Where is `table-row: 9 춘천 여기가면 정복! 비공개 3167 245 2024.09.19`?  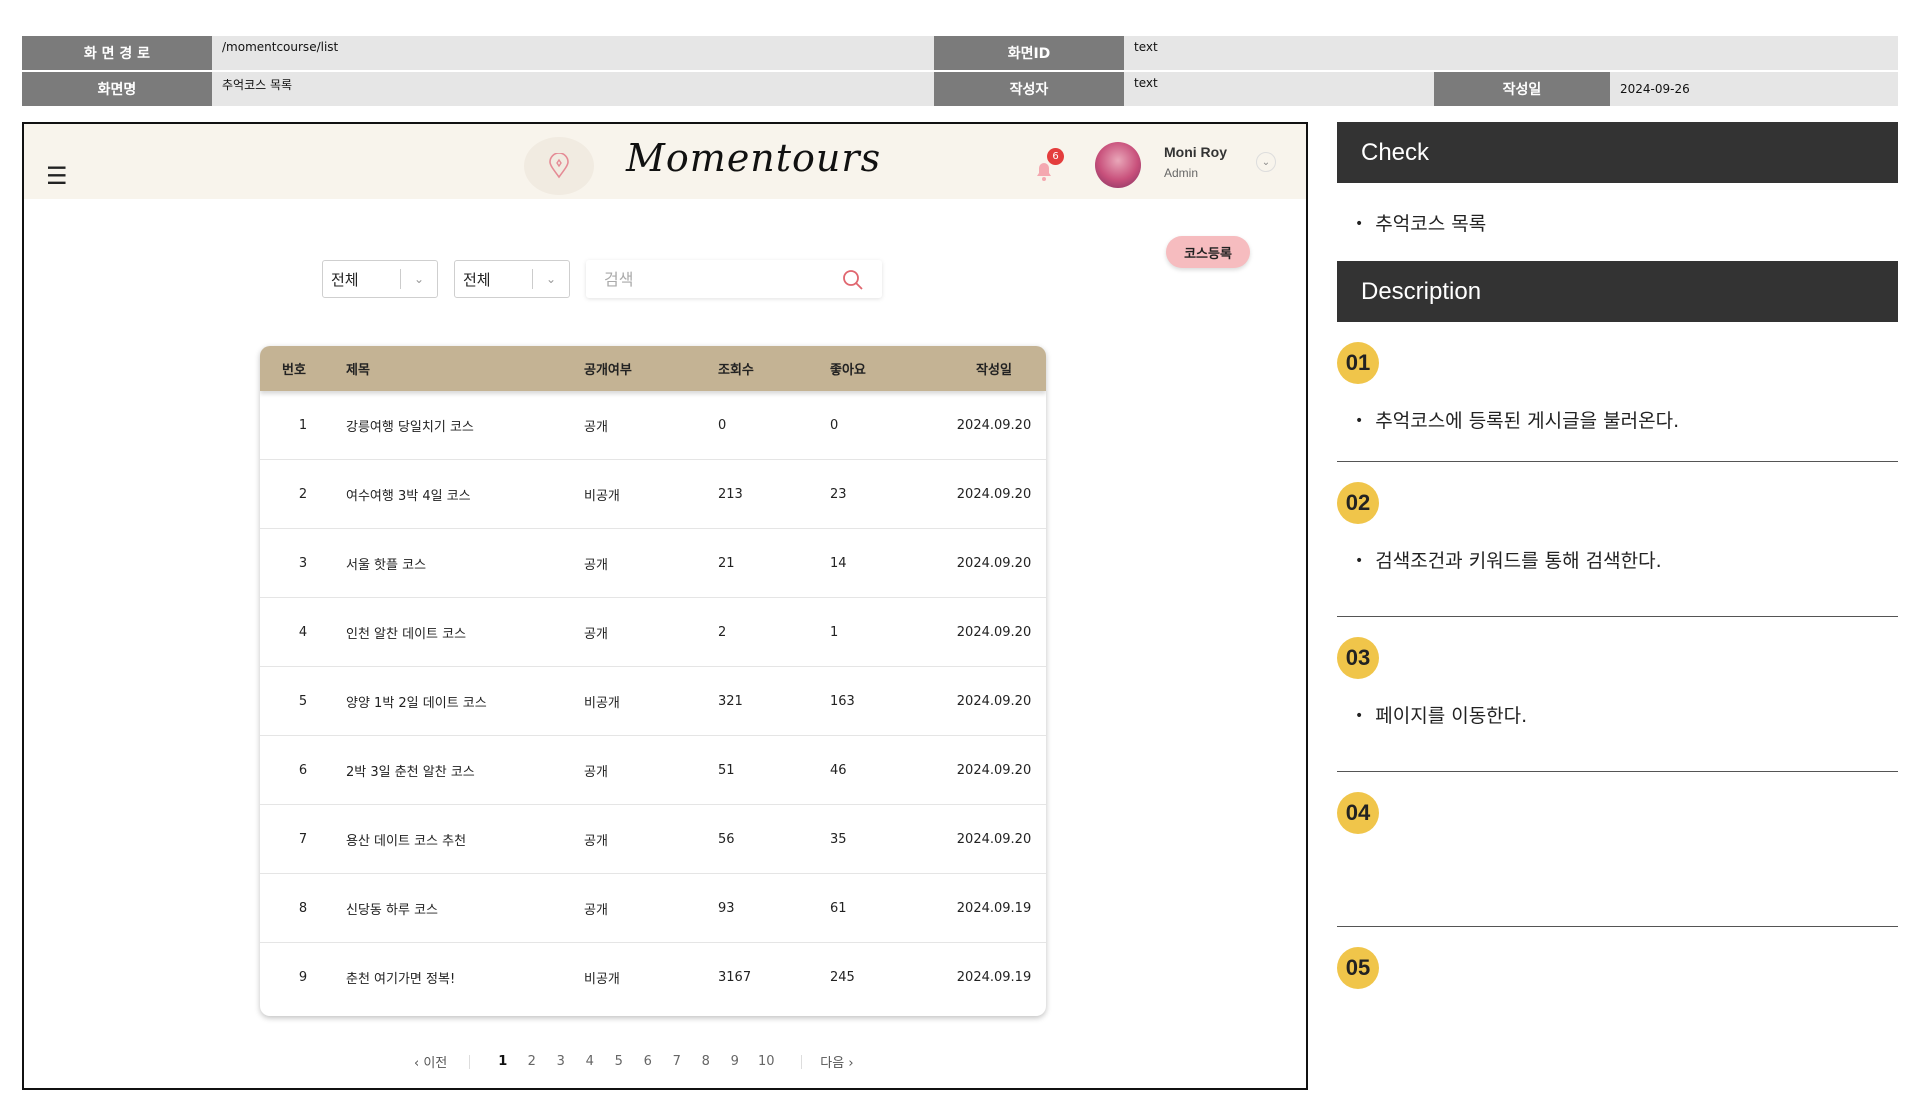
table-row: 9 춘천 여기가면 정복! 비공개 3167 245 2024.09.19 is located at coordinates (653, 977).